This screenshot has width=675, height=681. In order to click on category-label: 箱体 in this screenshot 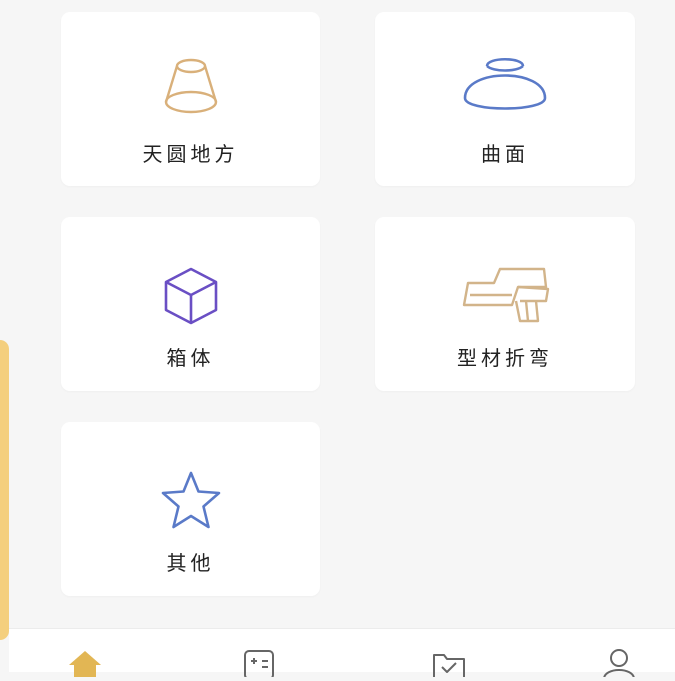, I will do `click(190, 358)`.